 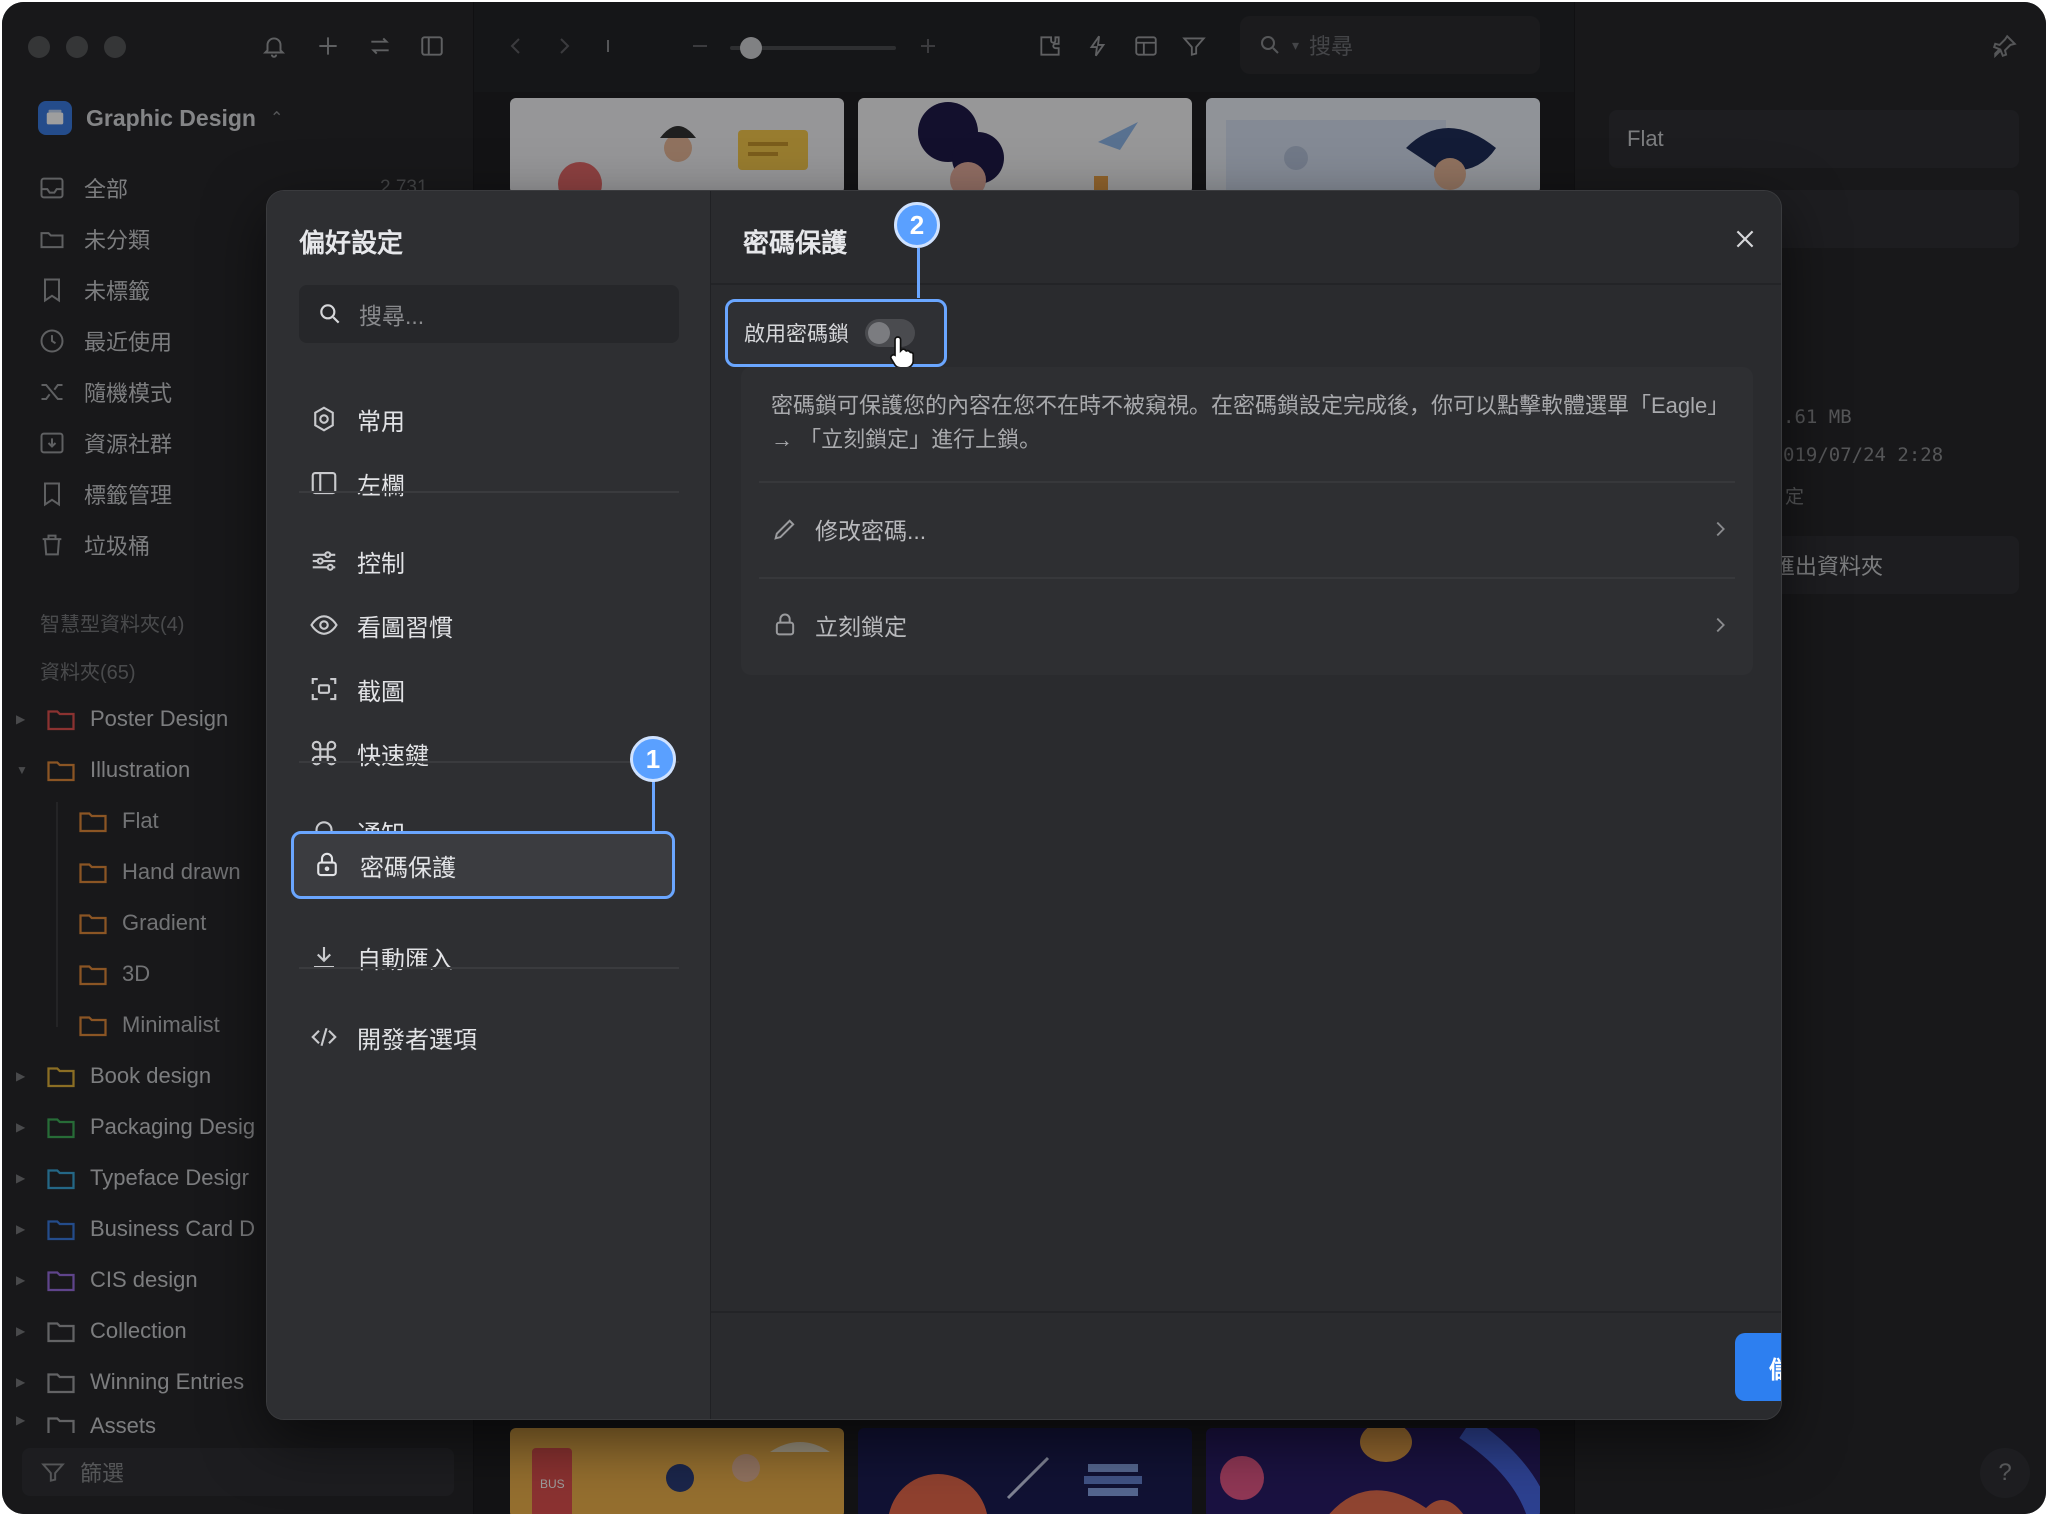 I want to click on pref-item-label: 截圖, so click(x=381, y=692).